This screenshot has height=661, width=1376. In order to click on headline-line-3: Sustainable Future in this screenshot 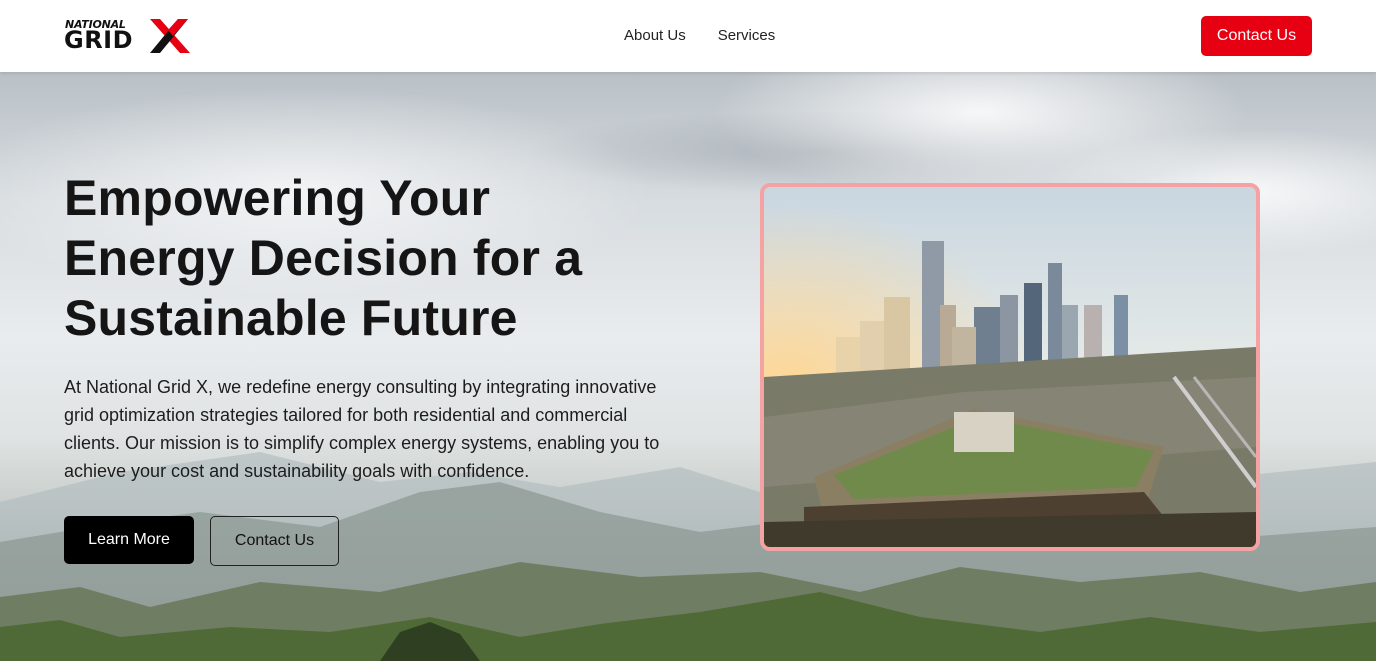, I will do `click(291, 318)`.